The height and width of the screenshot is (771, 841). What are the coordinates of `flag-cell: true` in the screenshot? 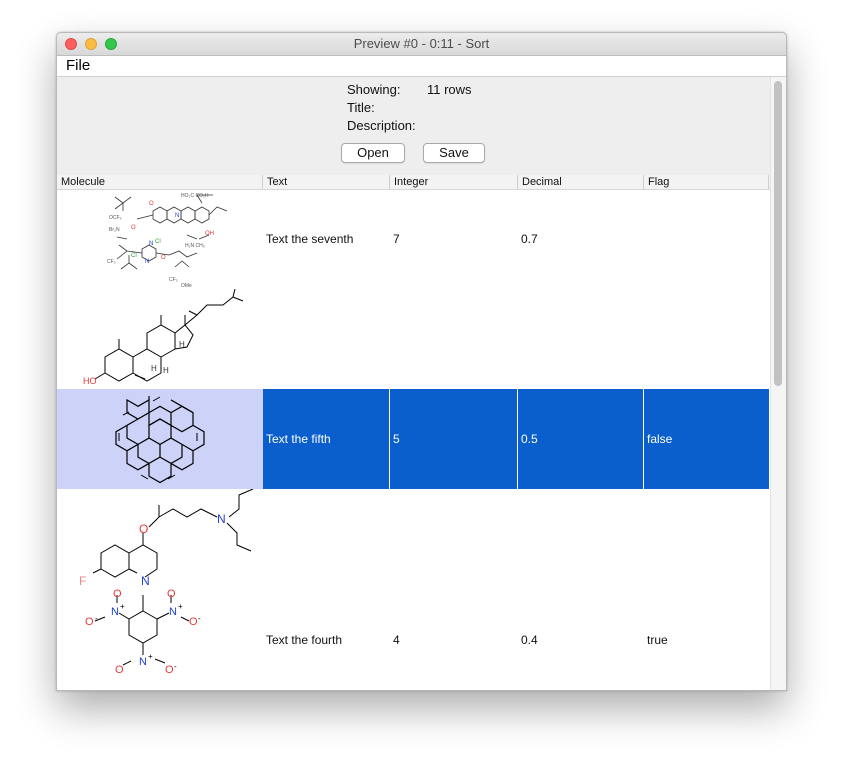 It's located at (707, 639).